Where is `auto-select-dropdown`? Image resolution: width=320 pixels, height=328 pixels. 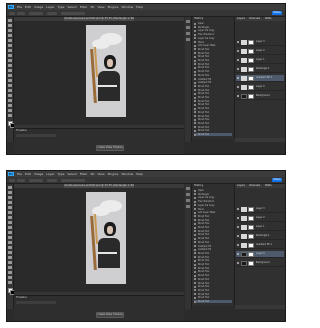 auto-select-dropdown is located at coordinates (36, 13).